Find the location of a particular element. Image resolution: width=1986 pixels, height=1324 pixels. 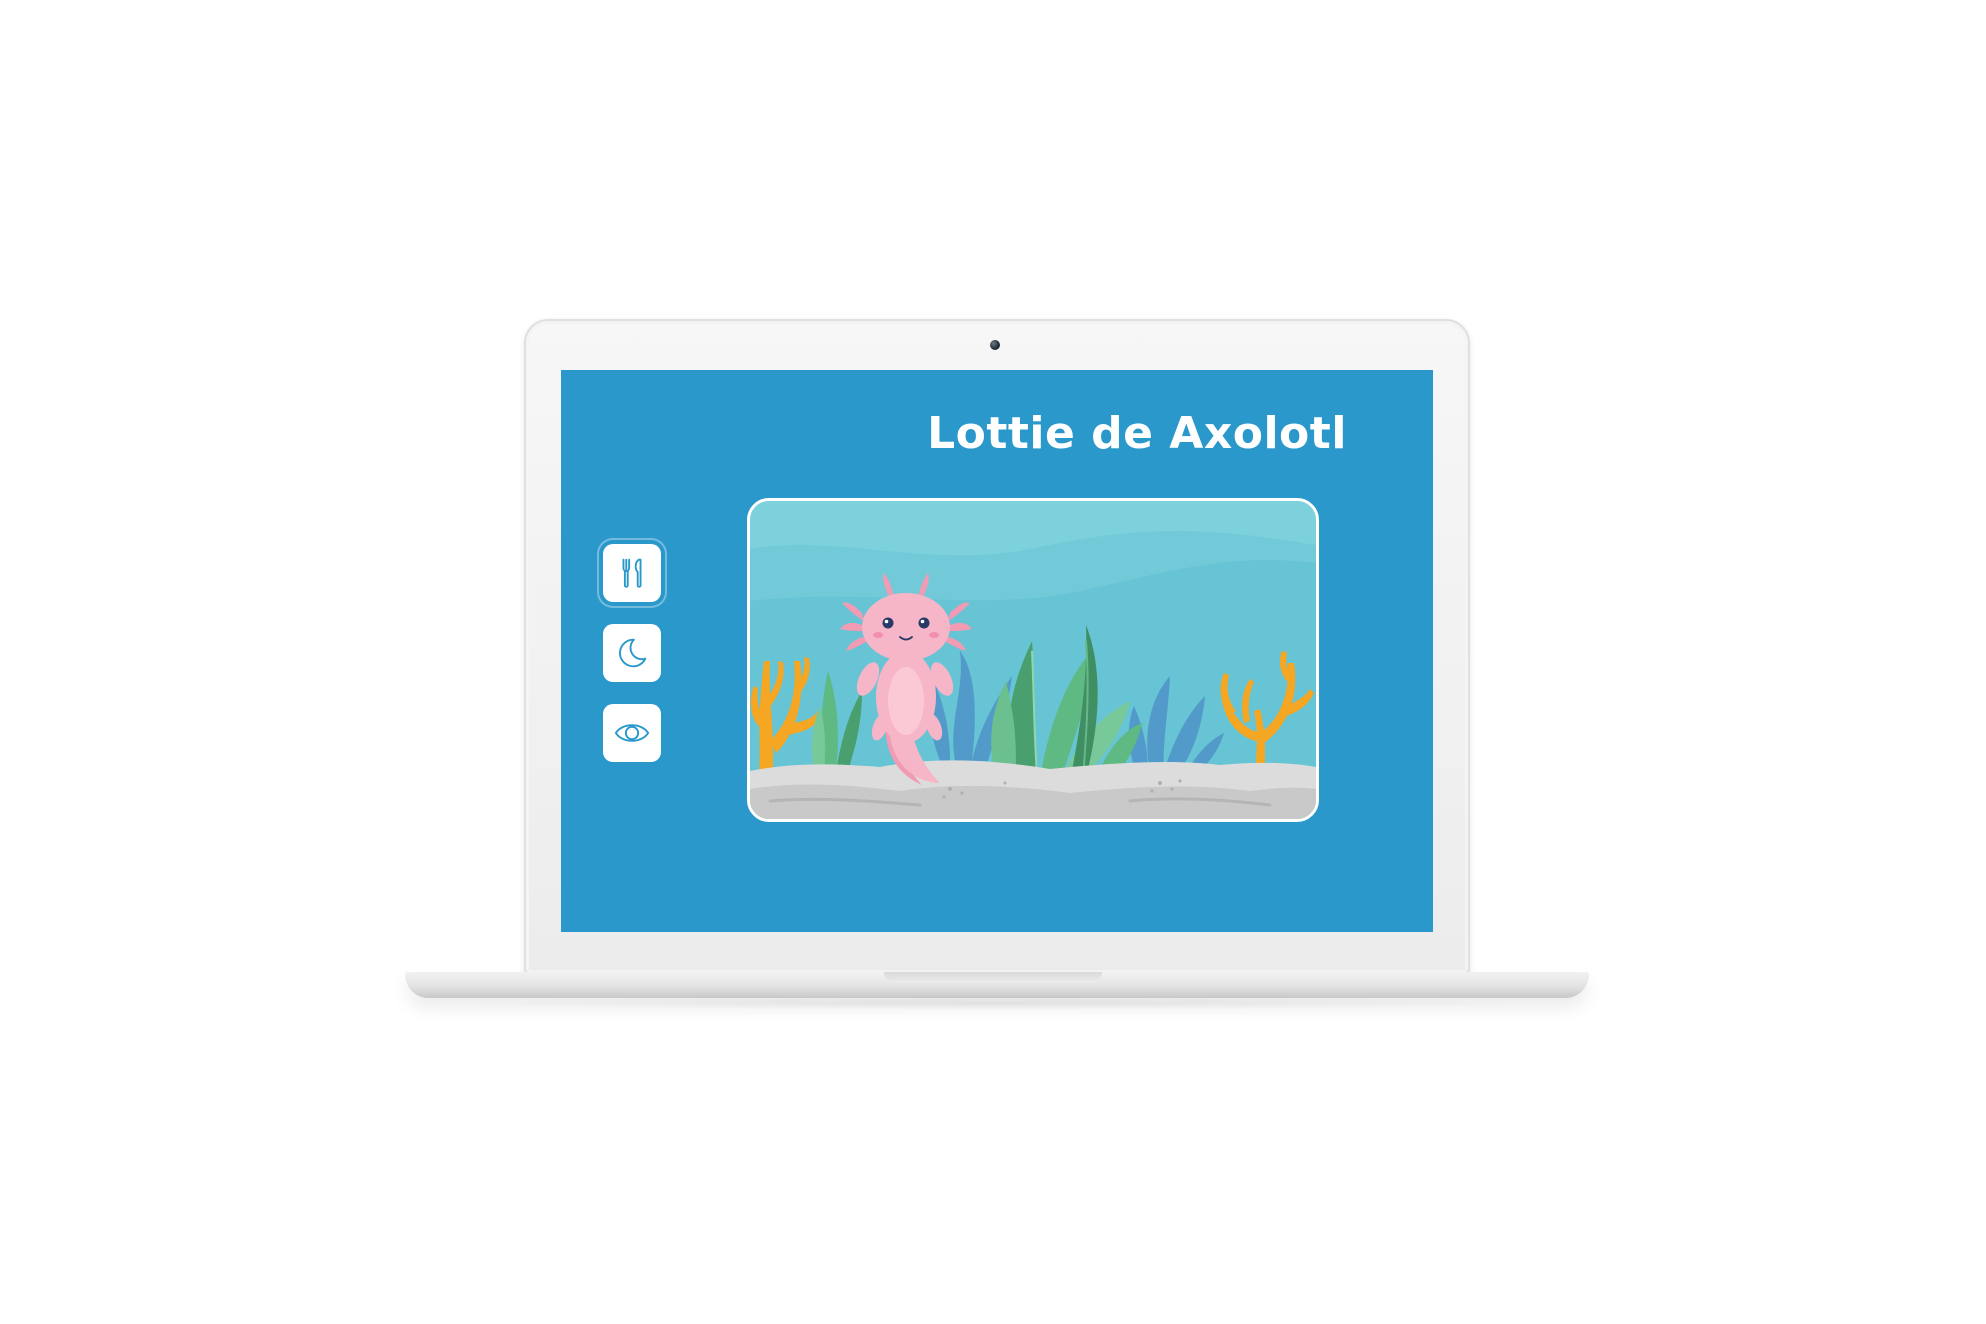

watch-button is located at coordinates (632, 733).